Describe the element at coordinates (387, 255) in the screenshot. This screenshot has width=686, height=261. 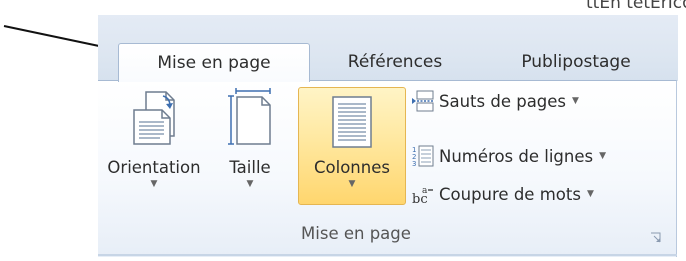
I see `ribbon-divider` at that location.